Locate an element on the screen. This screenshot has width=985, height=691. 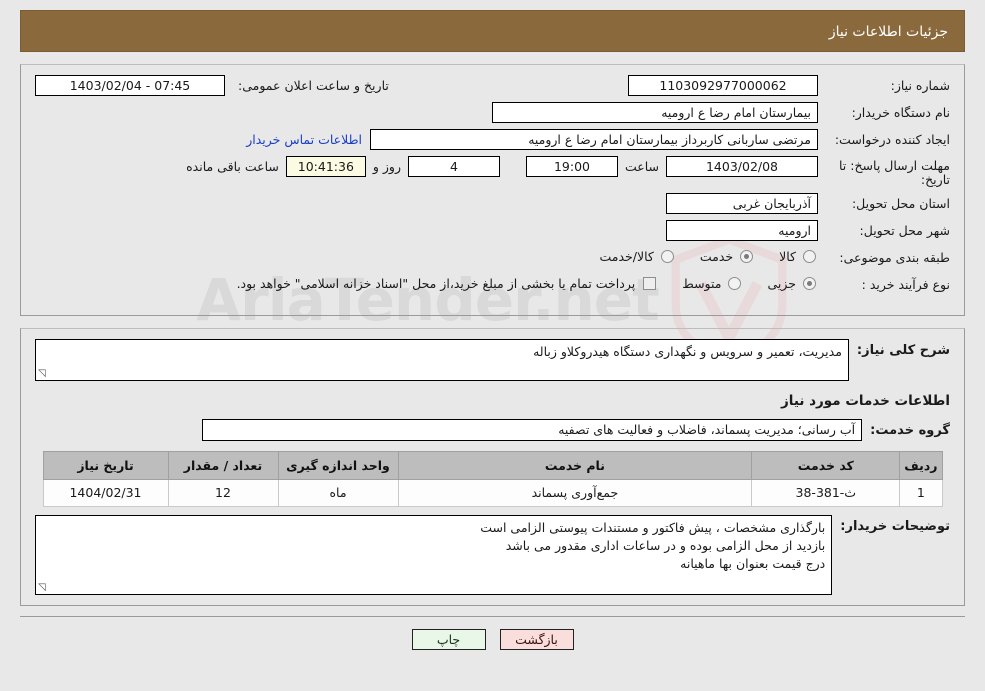
cell-need-date: 1404/02/31 is located at coordinates (105, 492).